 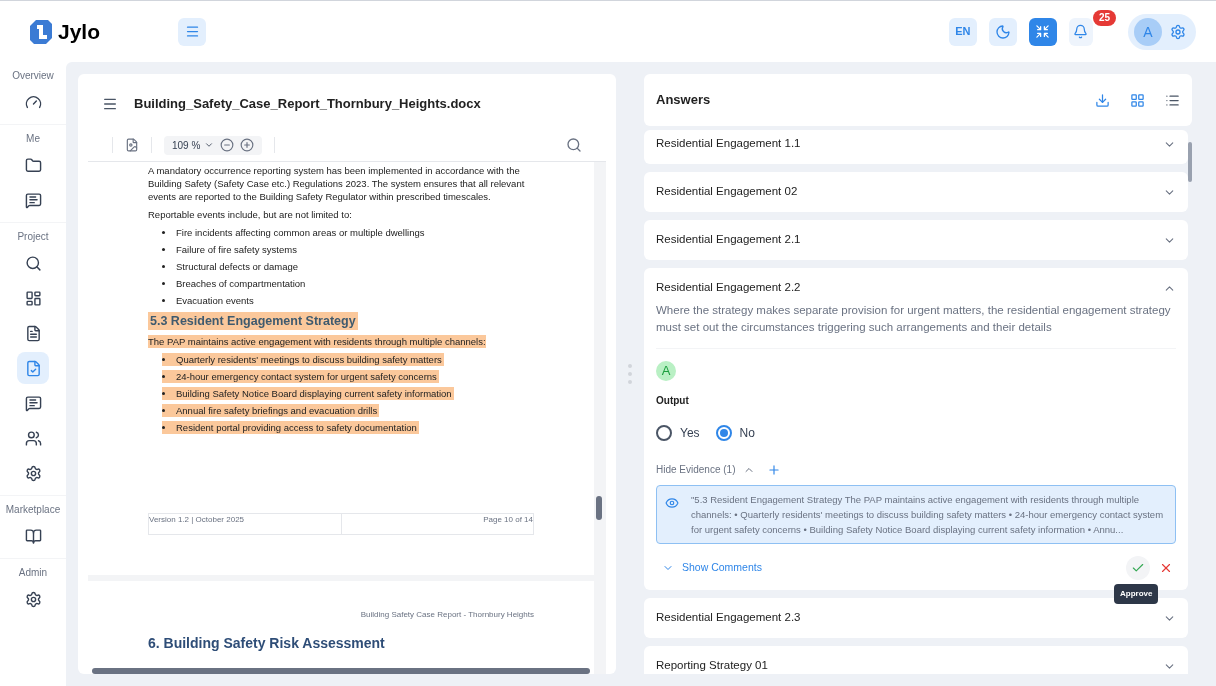 I want to click on menu-icon, so click(x=192, y=31).